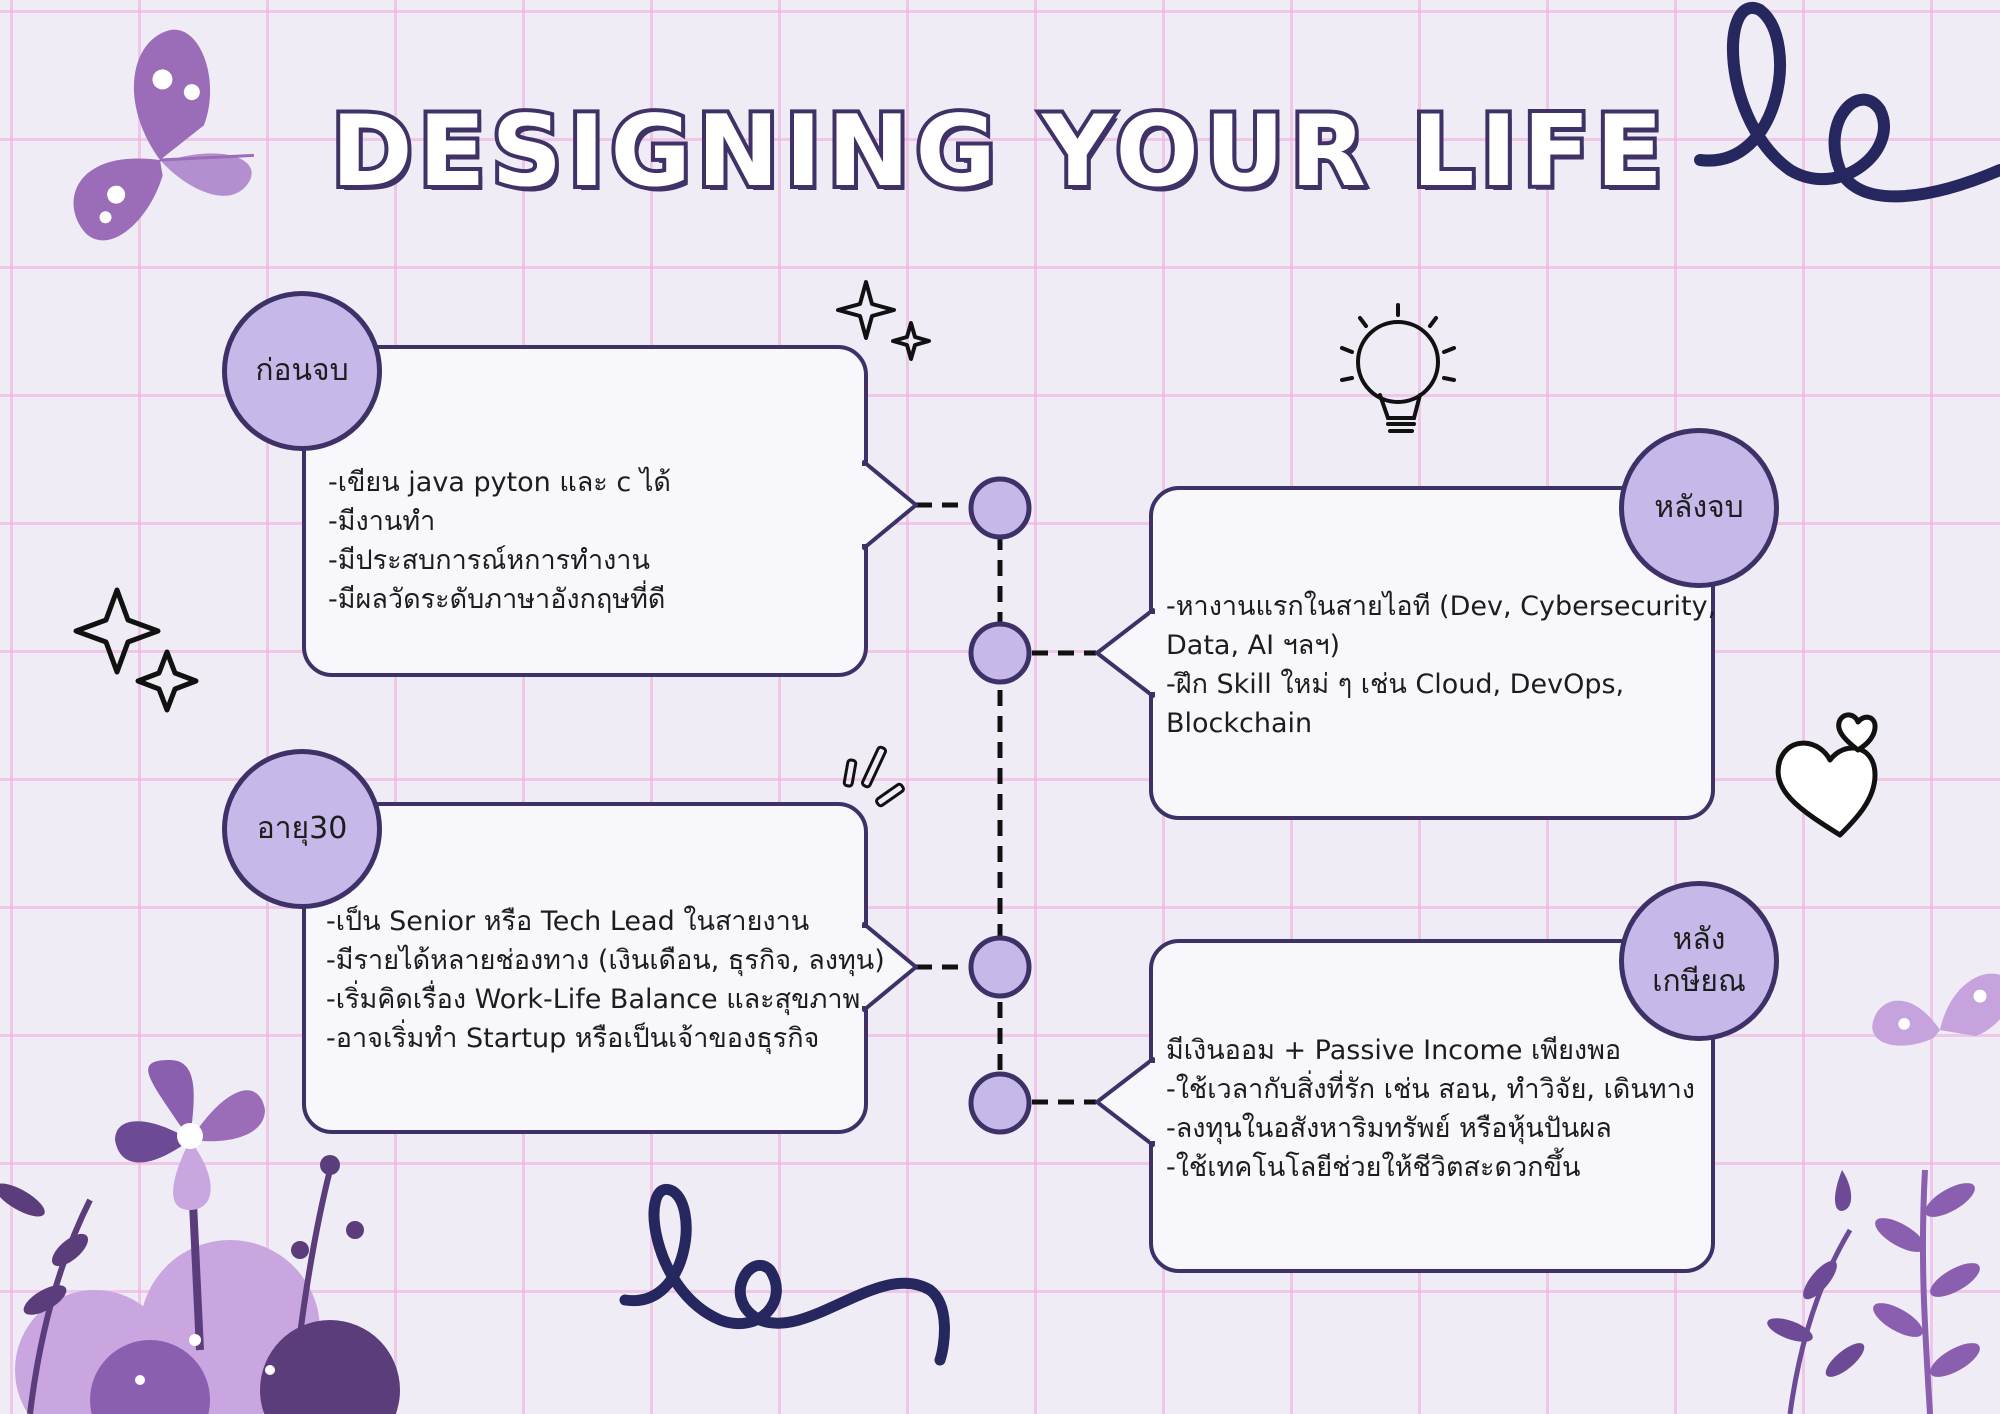  What do you see at coordinates (1699, 961) in the screenshot?
I see `stage-badge-retirement: หลัง เกษียณ` at bounding box center [1699, 961].